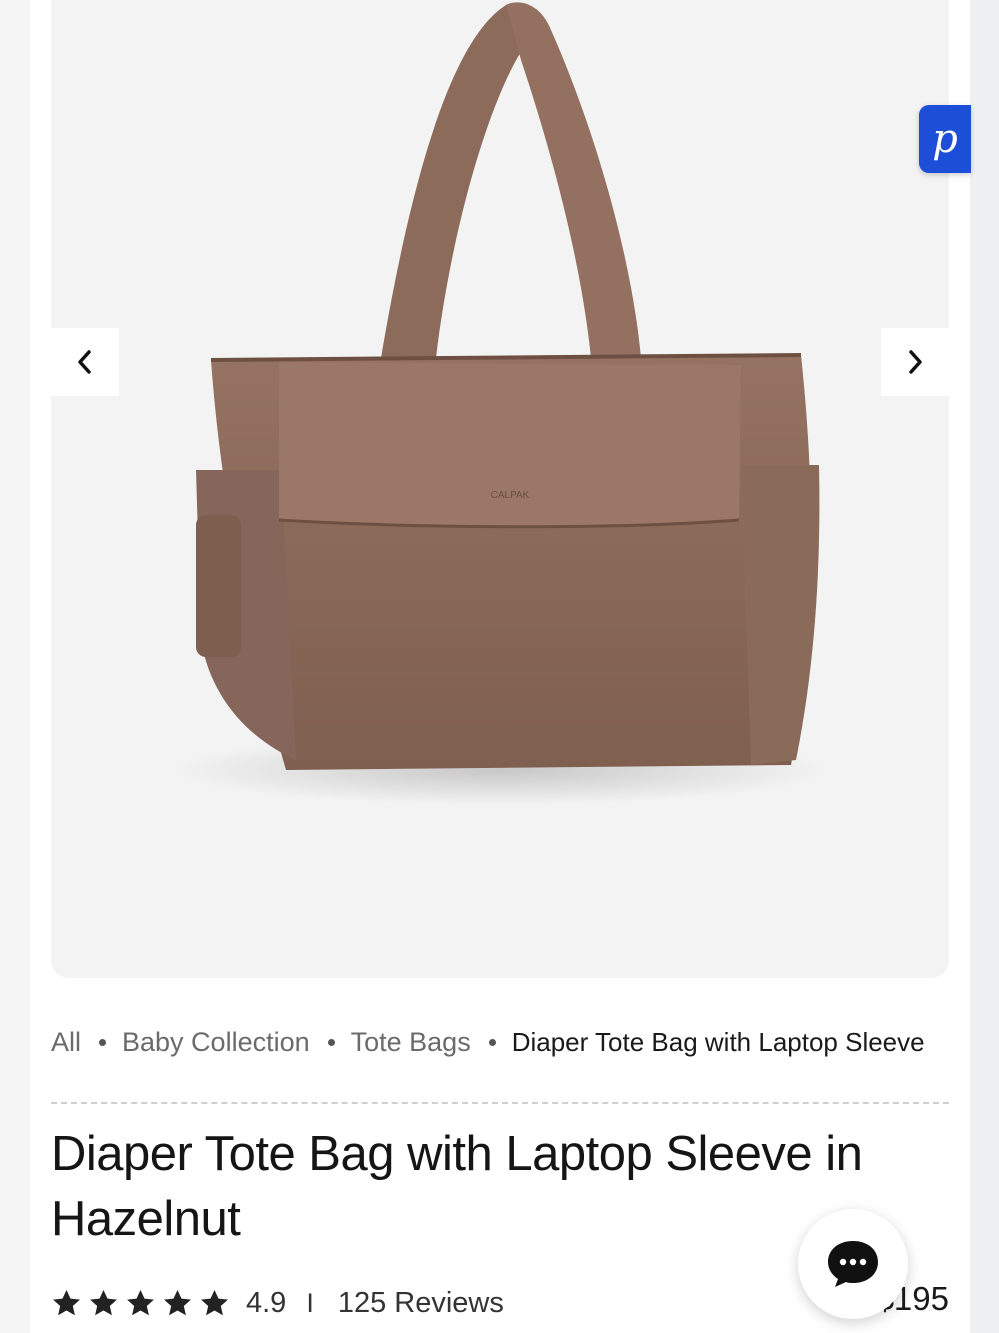 The image size is (999, 1333). I want to click on next-image-button, so click(915, 362).